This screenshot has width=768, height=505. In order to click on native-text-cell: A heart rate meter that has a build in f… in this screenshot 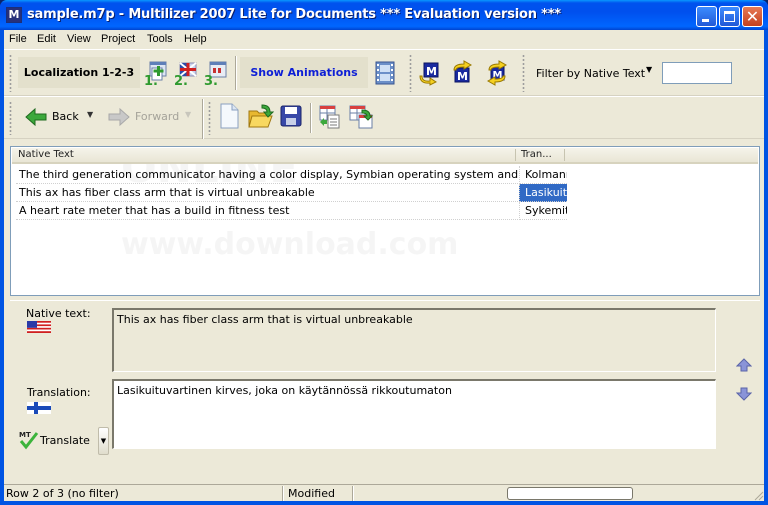, I will do `click(267, 211)`.